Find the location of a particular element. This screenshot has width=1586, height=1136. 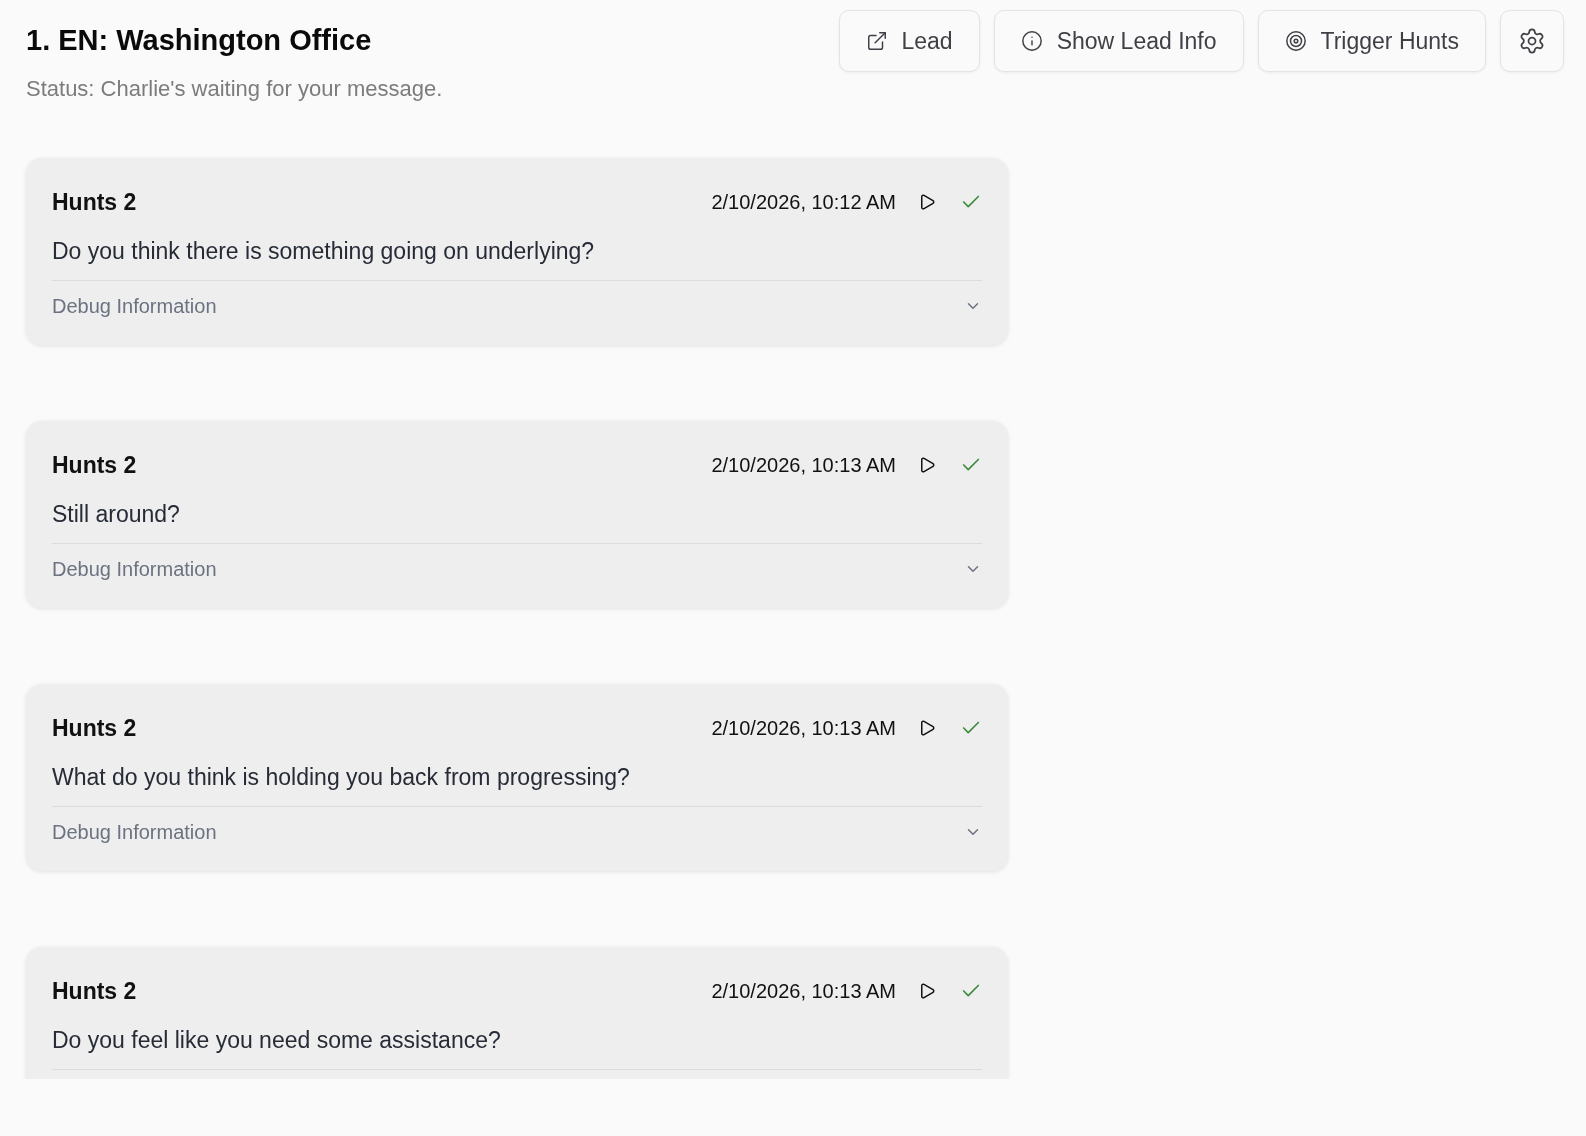

lead-button: Lead is located at coordinates (909, 41).